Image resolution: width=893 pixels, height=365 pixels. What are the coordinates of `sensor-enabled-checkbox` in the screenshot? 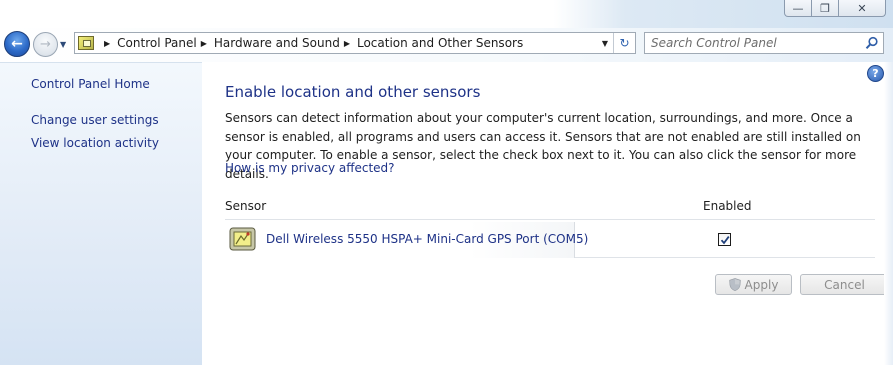 It's located at (724, 239).